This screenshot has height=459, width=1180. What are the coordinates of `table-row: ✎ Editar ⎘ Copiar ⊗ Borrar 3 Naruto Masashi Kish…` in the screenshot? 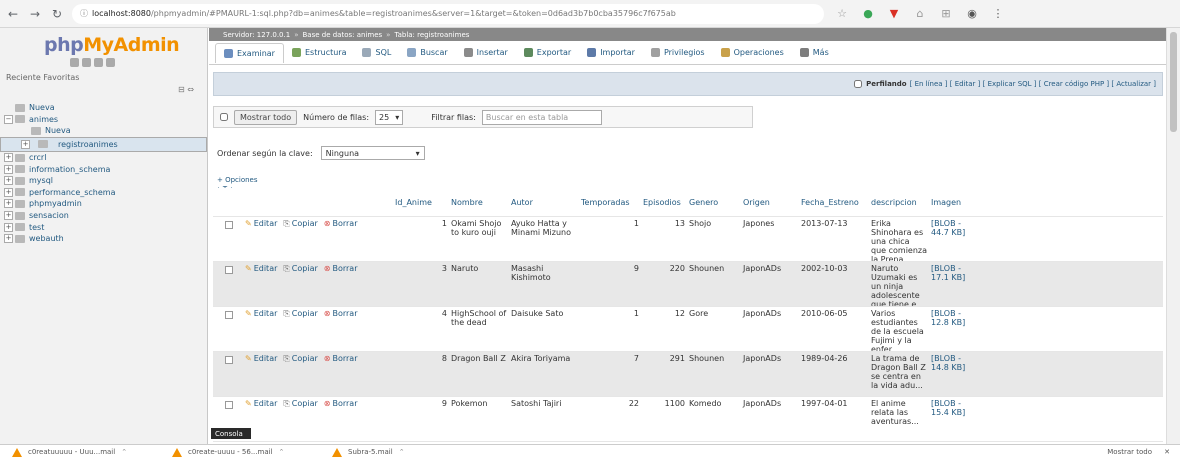 It's located at (688, 284).